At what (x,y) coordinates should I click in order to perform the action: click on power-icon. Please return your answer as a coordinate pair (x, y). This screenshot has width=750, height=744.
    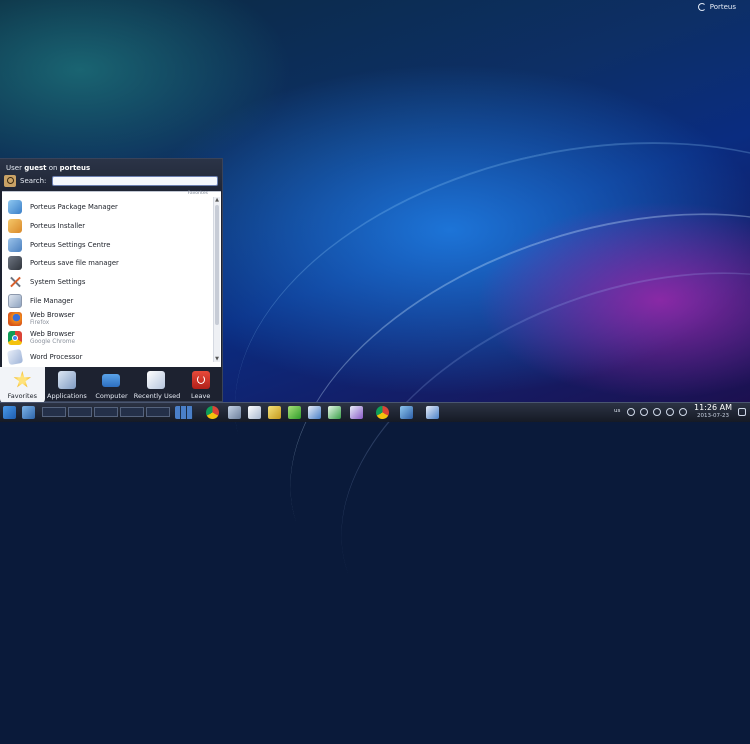
    Looking at the image, I should click on (200, 380).